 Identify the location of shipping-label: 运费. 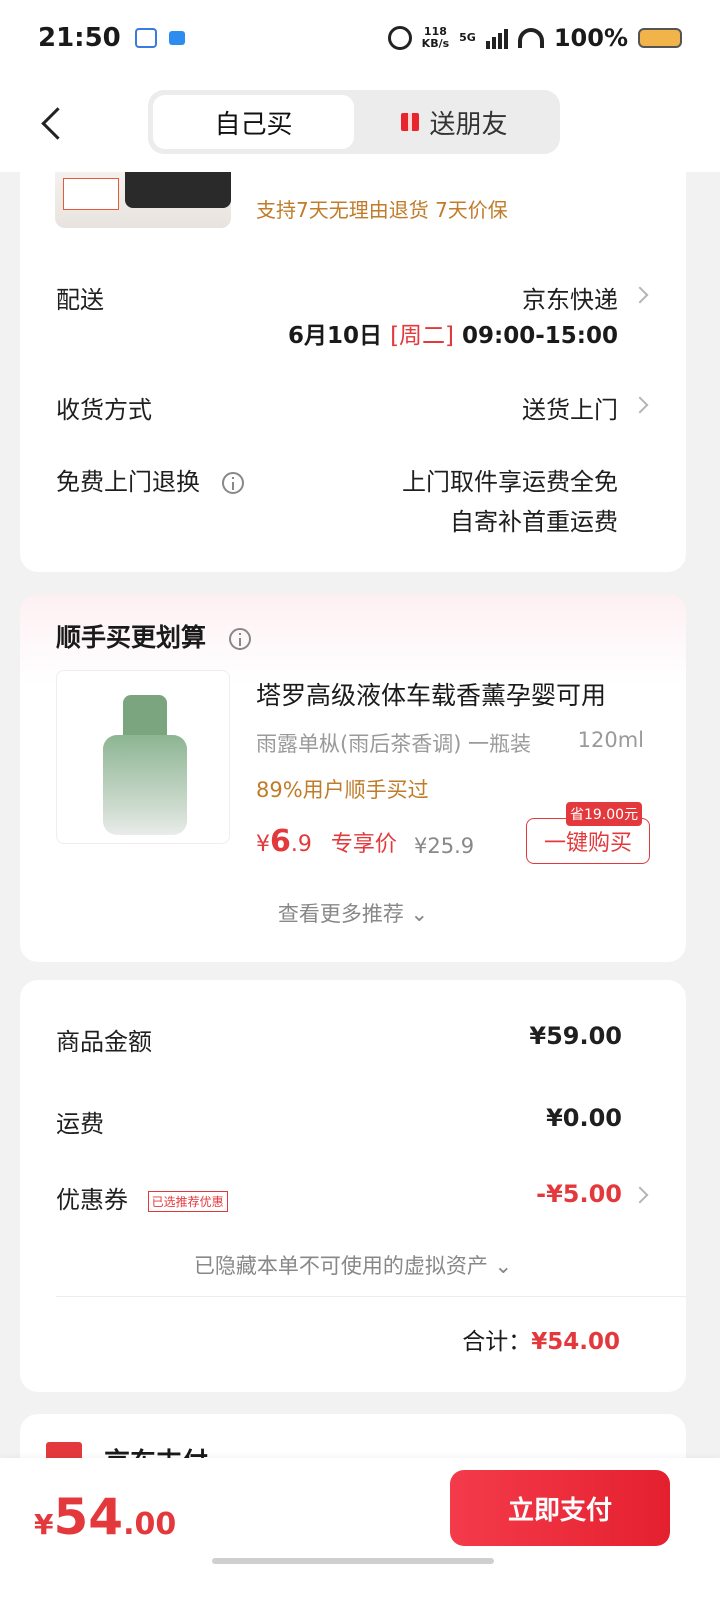
(80, 1124).